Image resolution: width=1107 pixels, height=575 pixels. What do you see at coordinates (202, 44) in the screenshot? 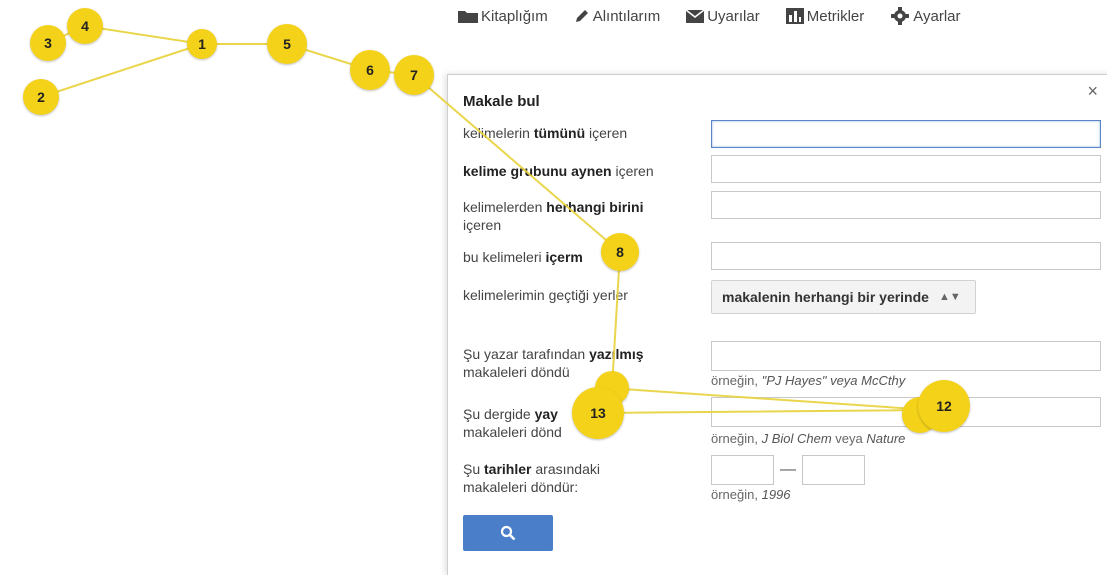
I see `marker-1: 1` at bounding box center [202, 44].